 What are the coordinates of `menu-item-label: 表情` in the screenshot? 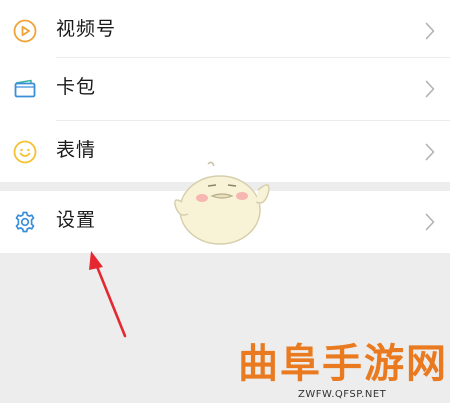 It's located at (76, 150).